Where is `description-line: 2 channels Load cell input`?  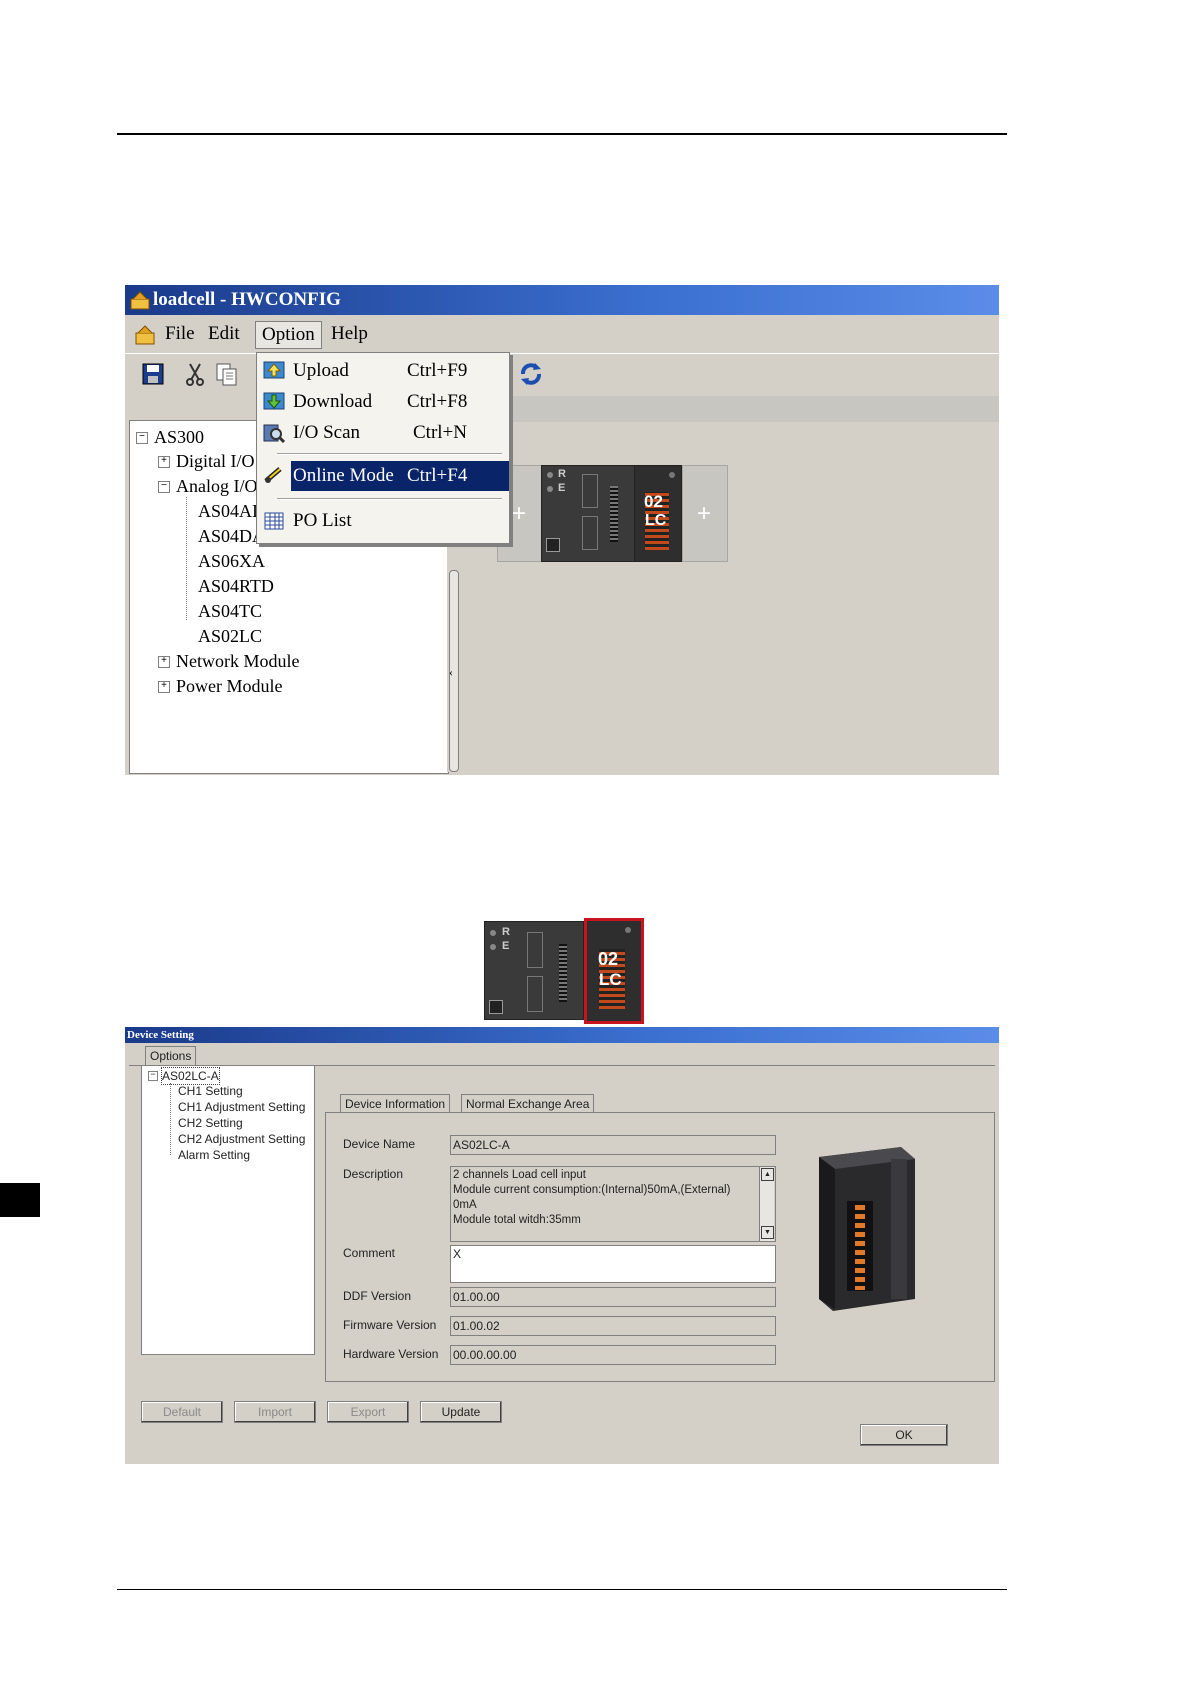
description-line: 2 channels Load cell input is located at coordinates (519, 1175).